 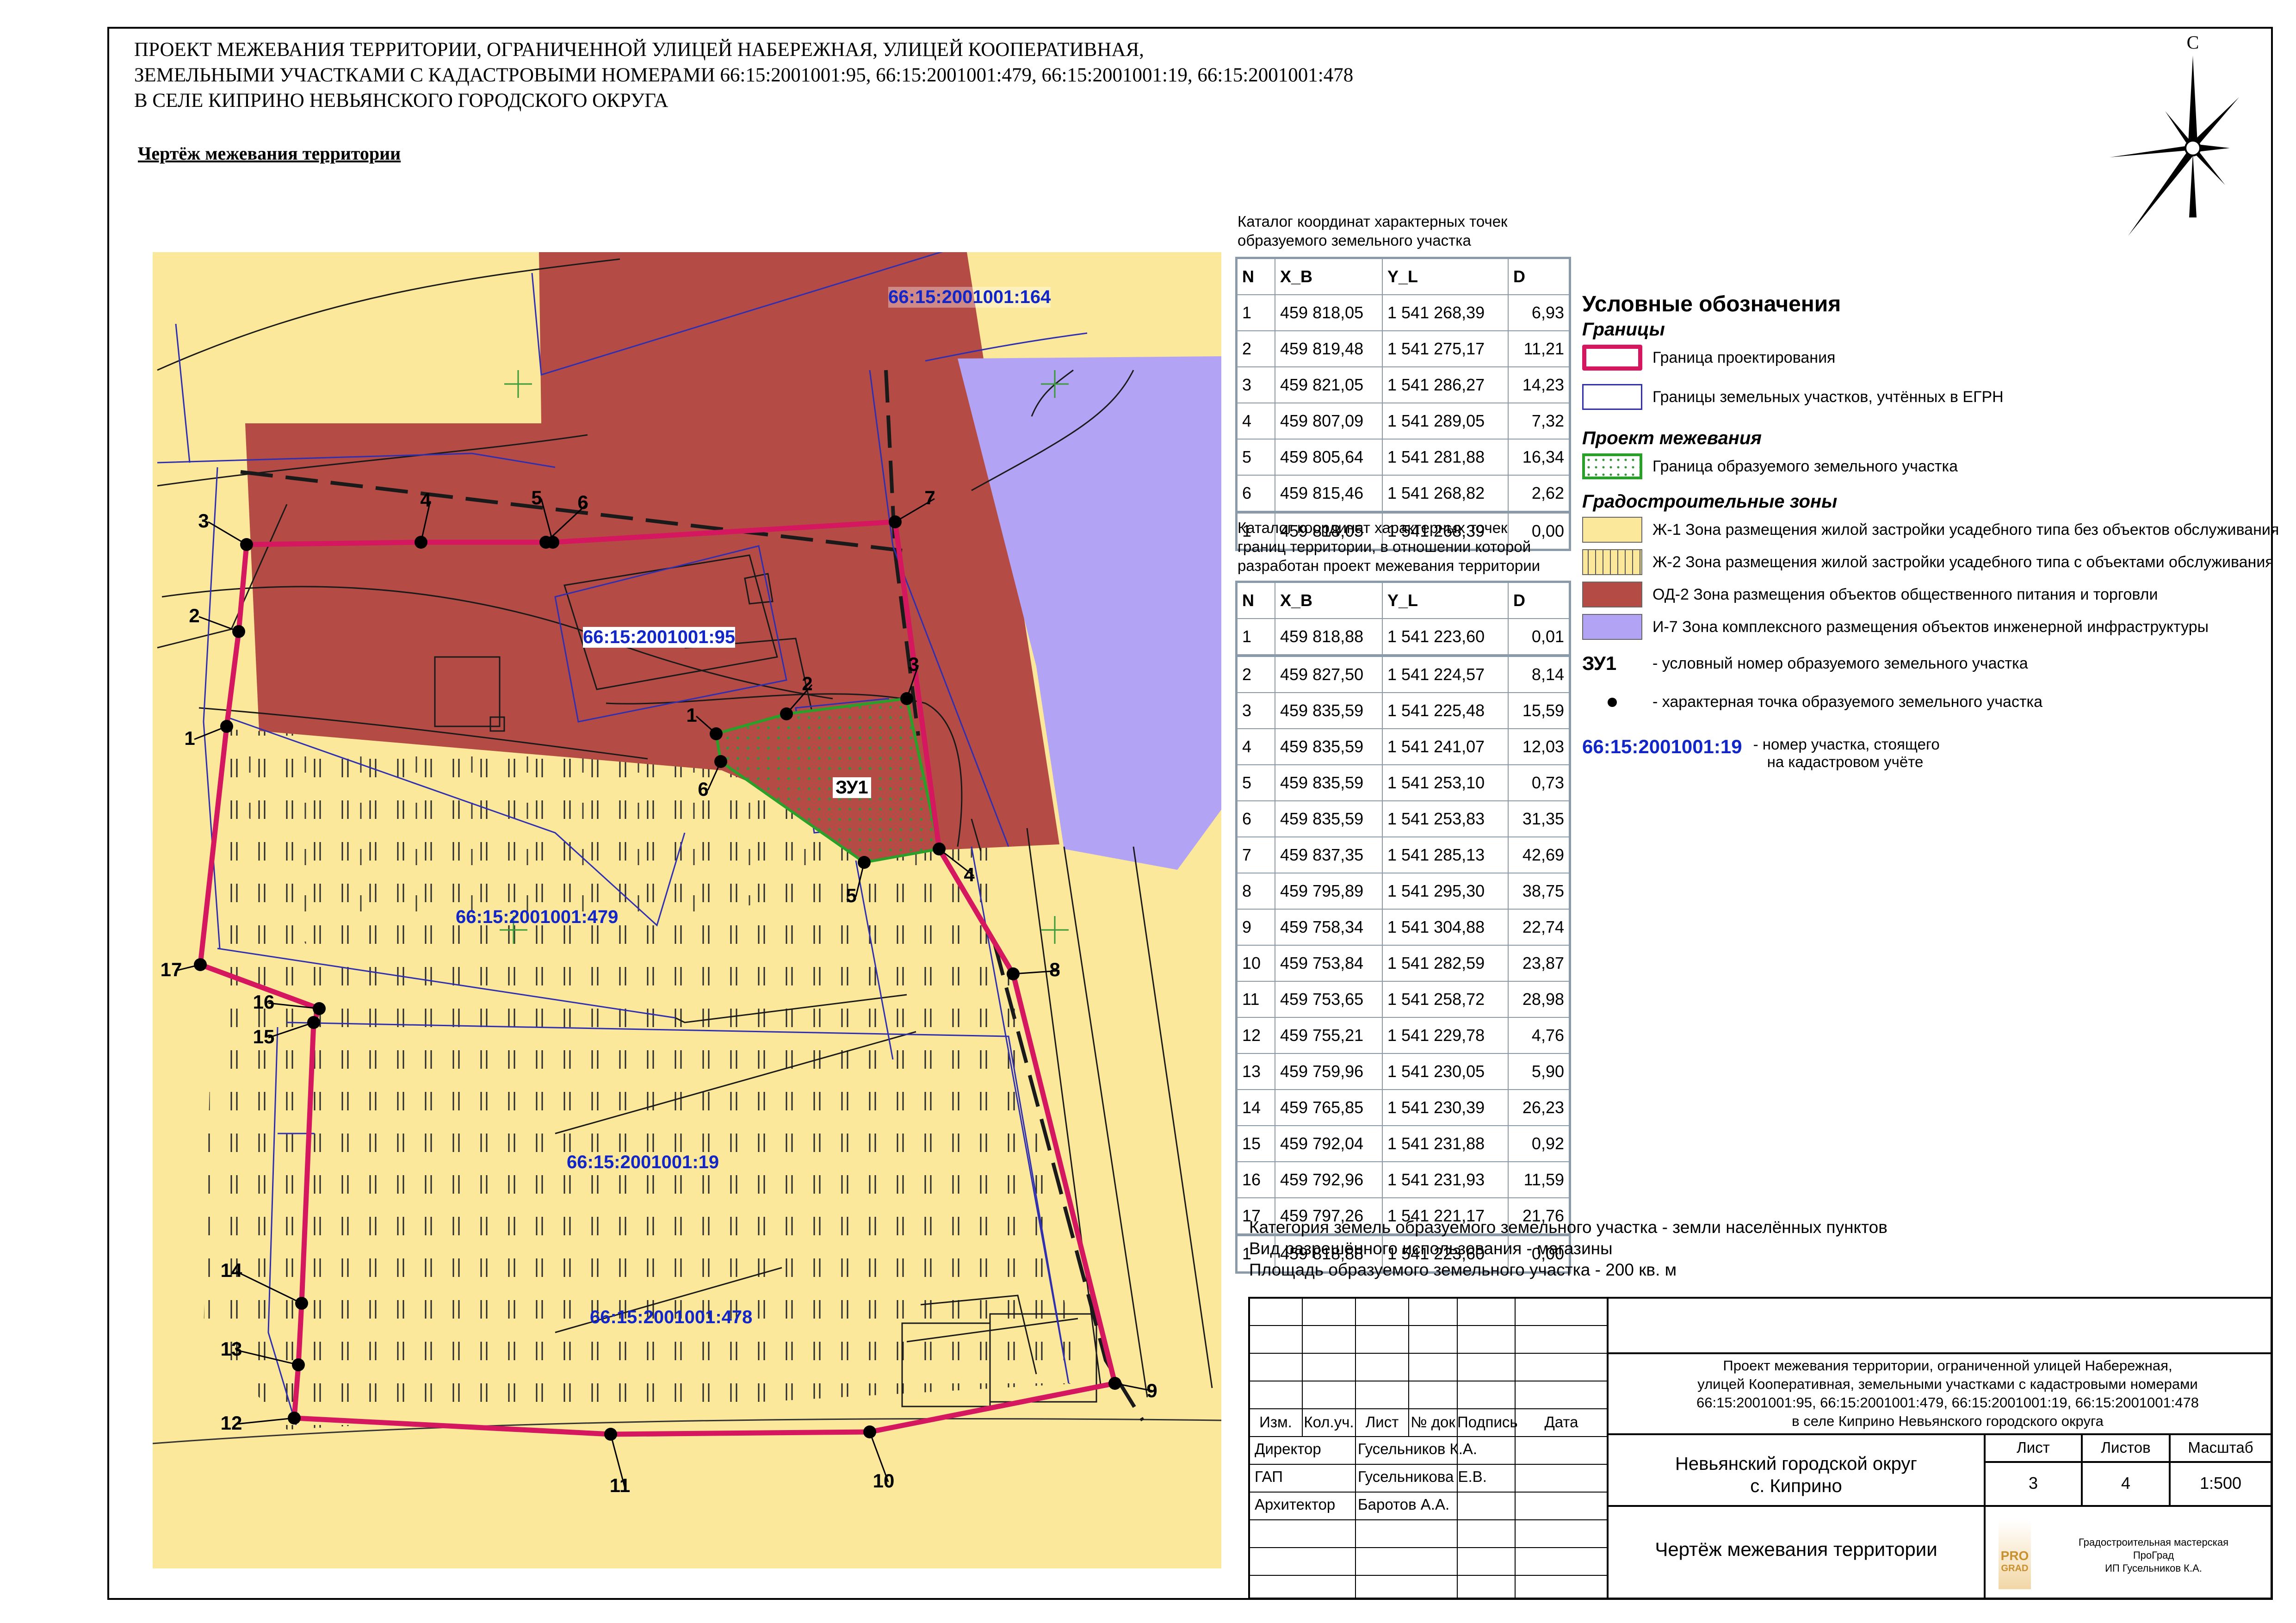 What do you see at coordinates (2221, 1447) in the screenshot?
I see `stamp-scale-label: Масштаб` at bounding box center [2221, 1447].